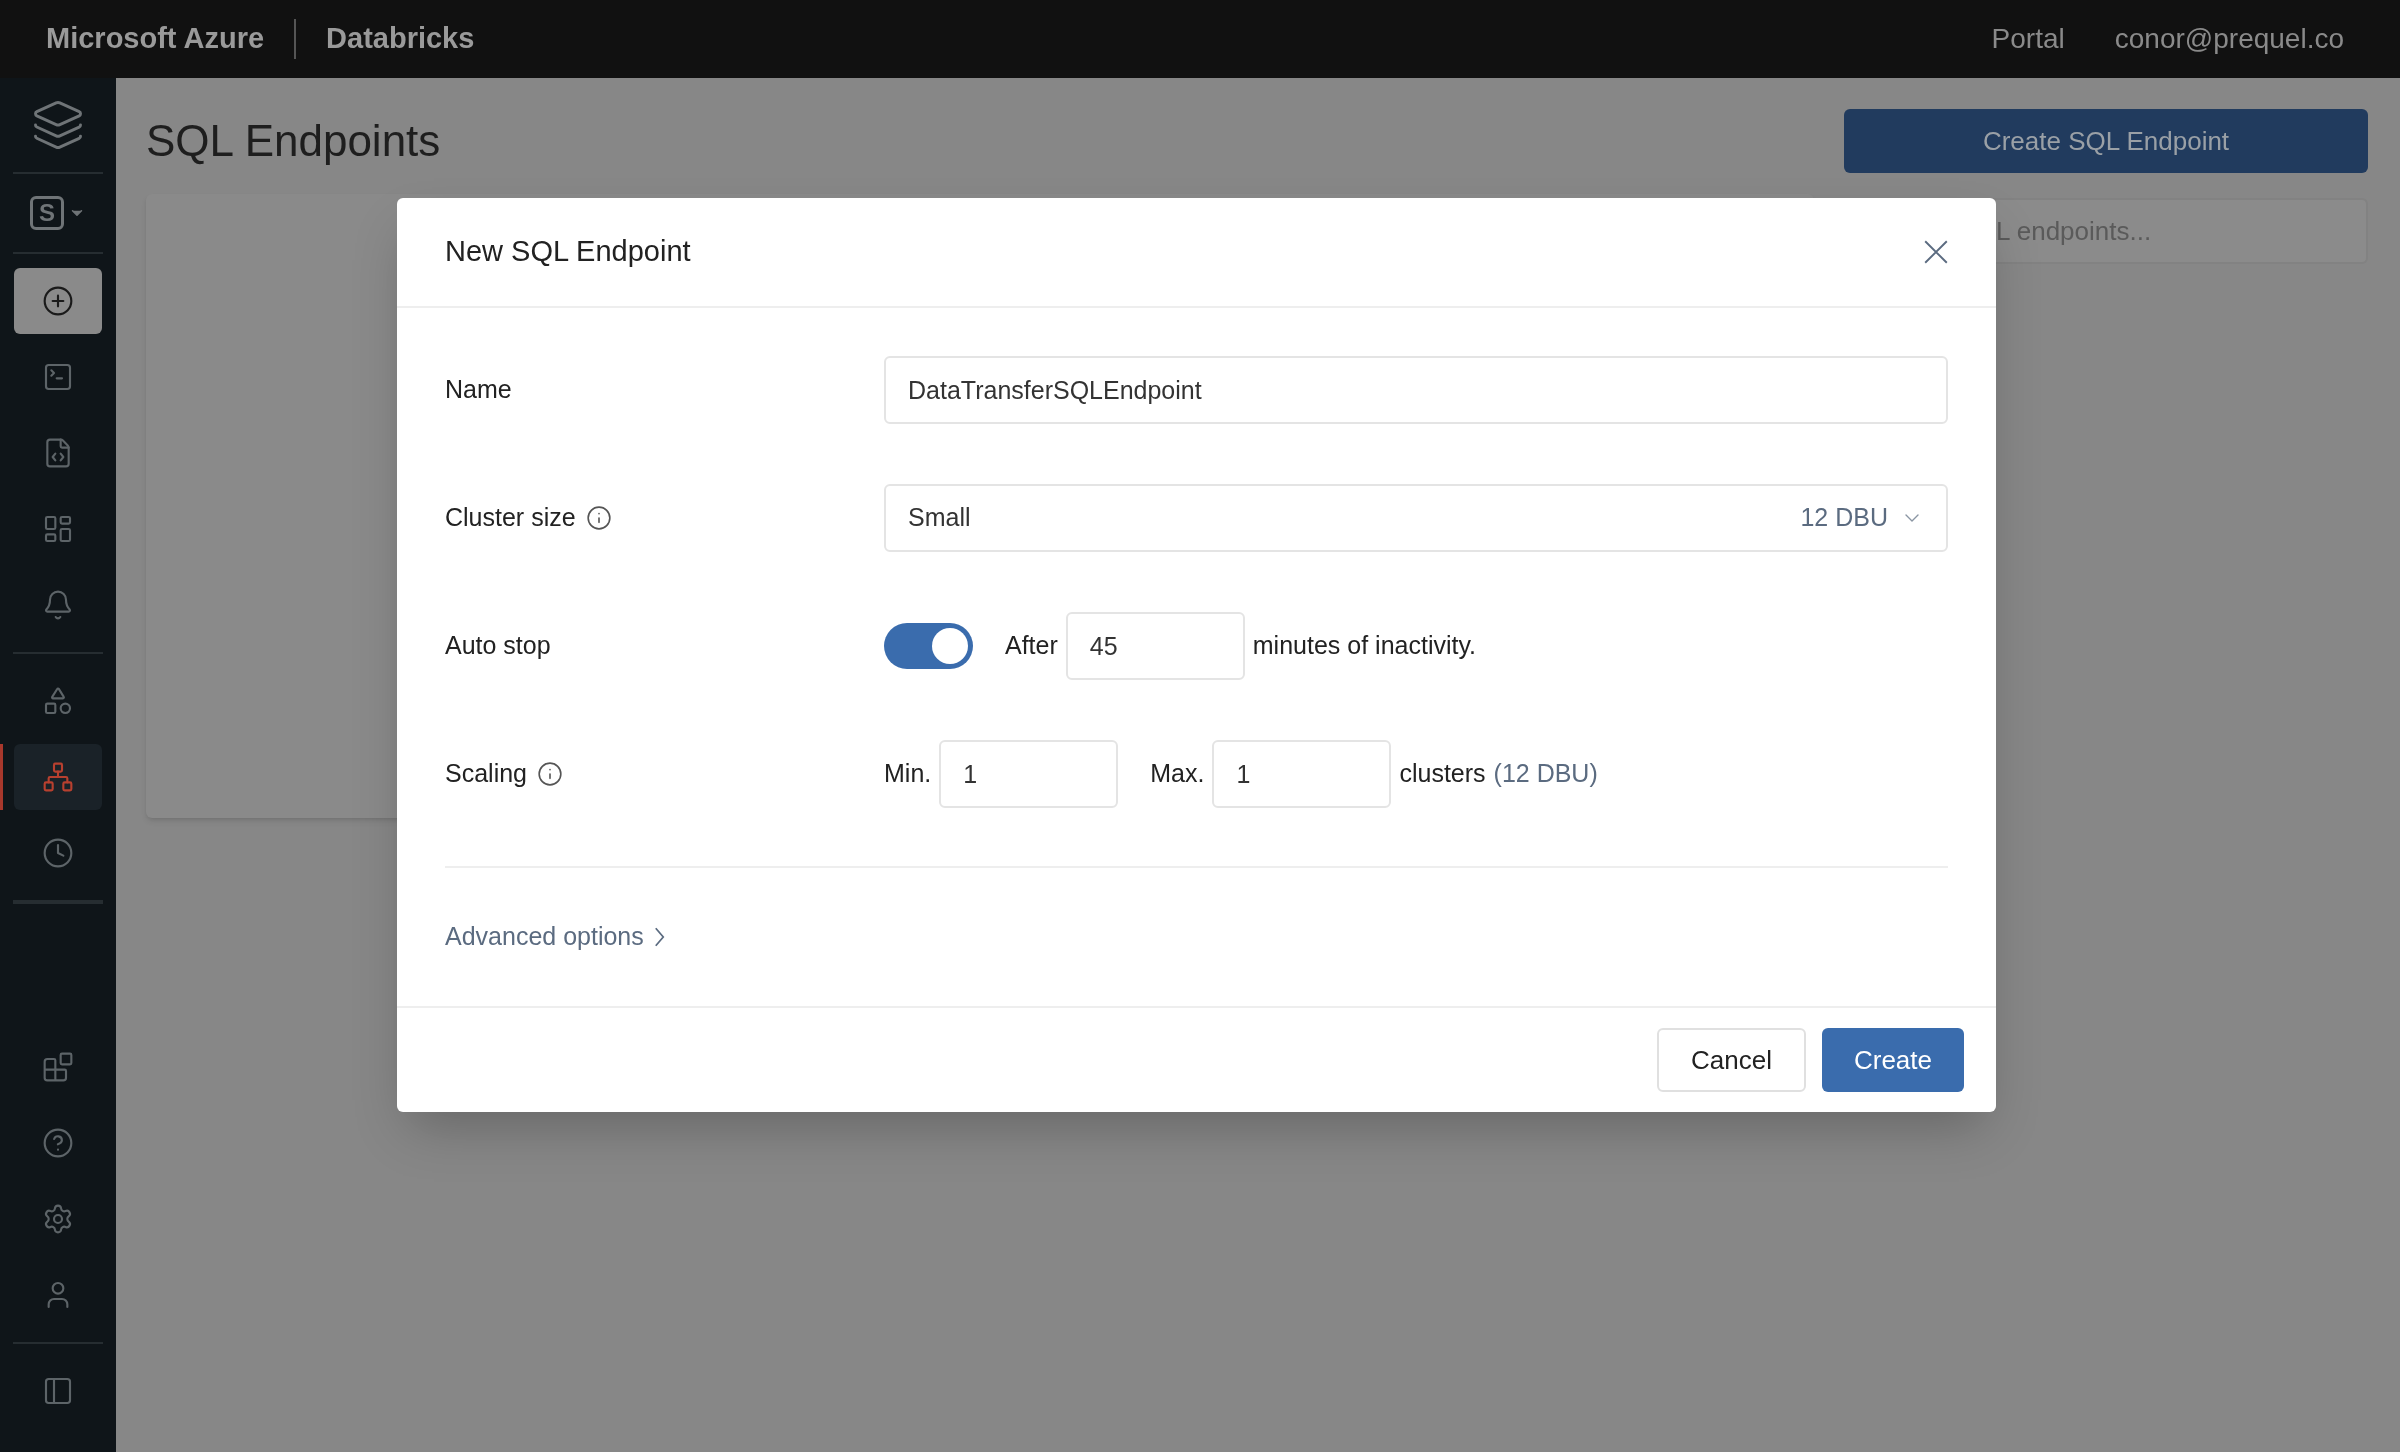 This screenshot has width=2400, height=1452. What do you see at coordinates (1031, 646) in the screenshot?
I see `after-label: After` at bounding box center [1031, 646].